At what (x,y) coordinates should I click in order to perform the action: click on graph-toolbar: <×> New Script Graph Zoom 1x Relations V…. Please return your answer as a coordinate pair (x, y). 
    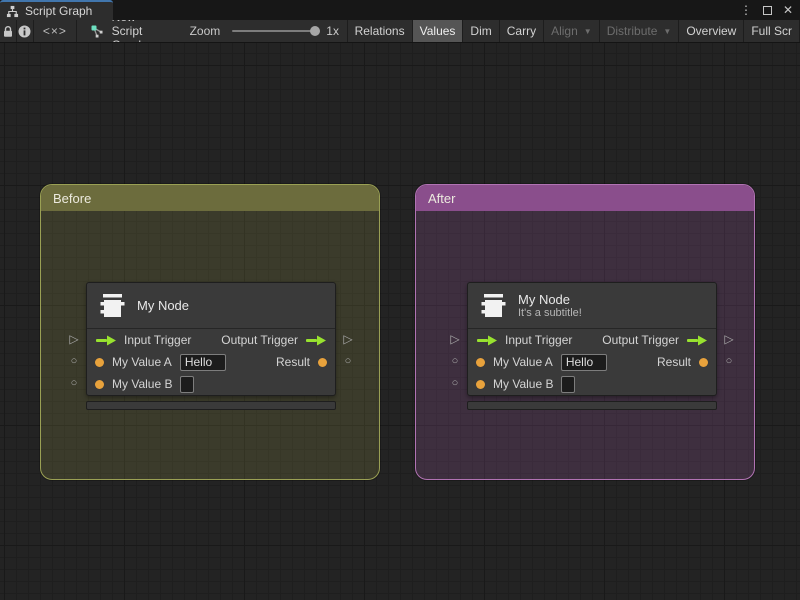
    Looking at the image, I should click on (400, 31).